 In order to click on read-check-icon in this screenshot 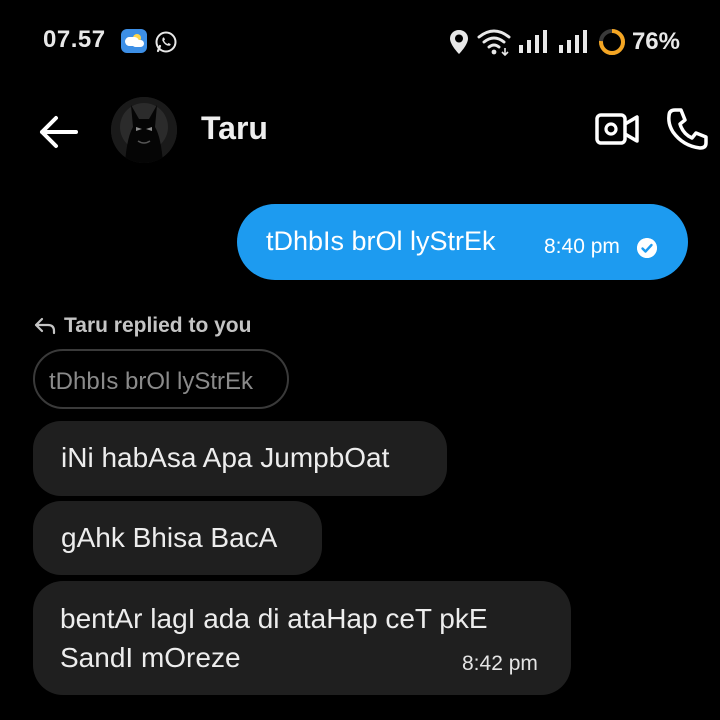, I will do `click(647, 248)`.